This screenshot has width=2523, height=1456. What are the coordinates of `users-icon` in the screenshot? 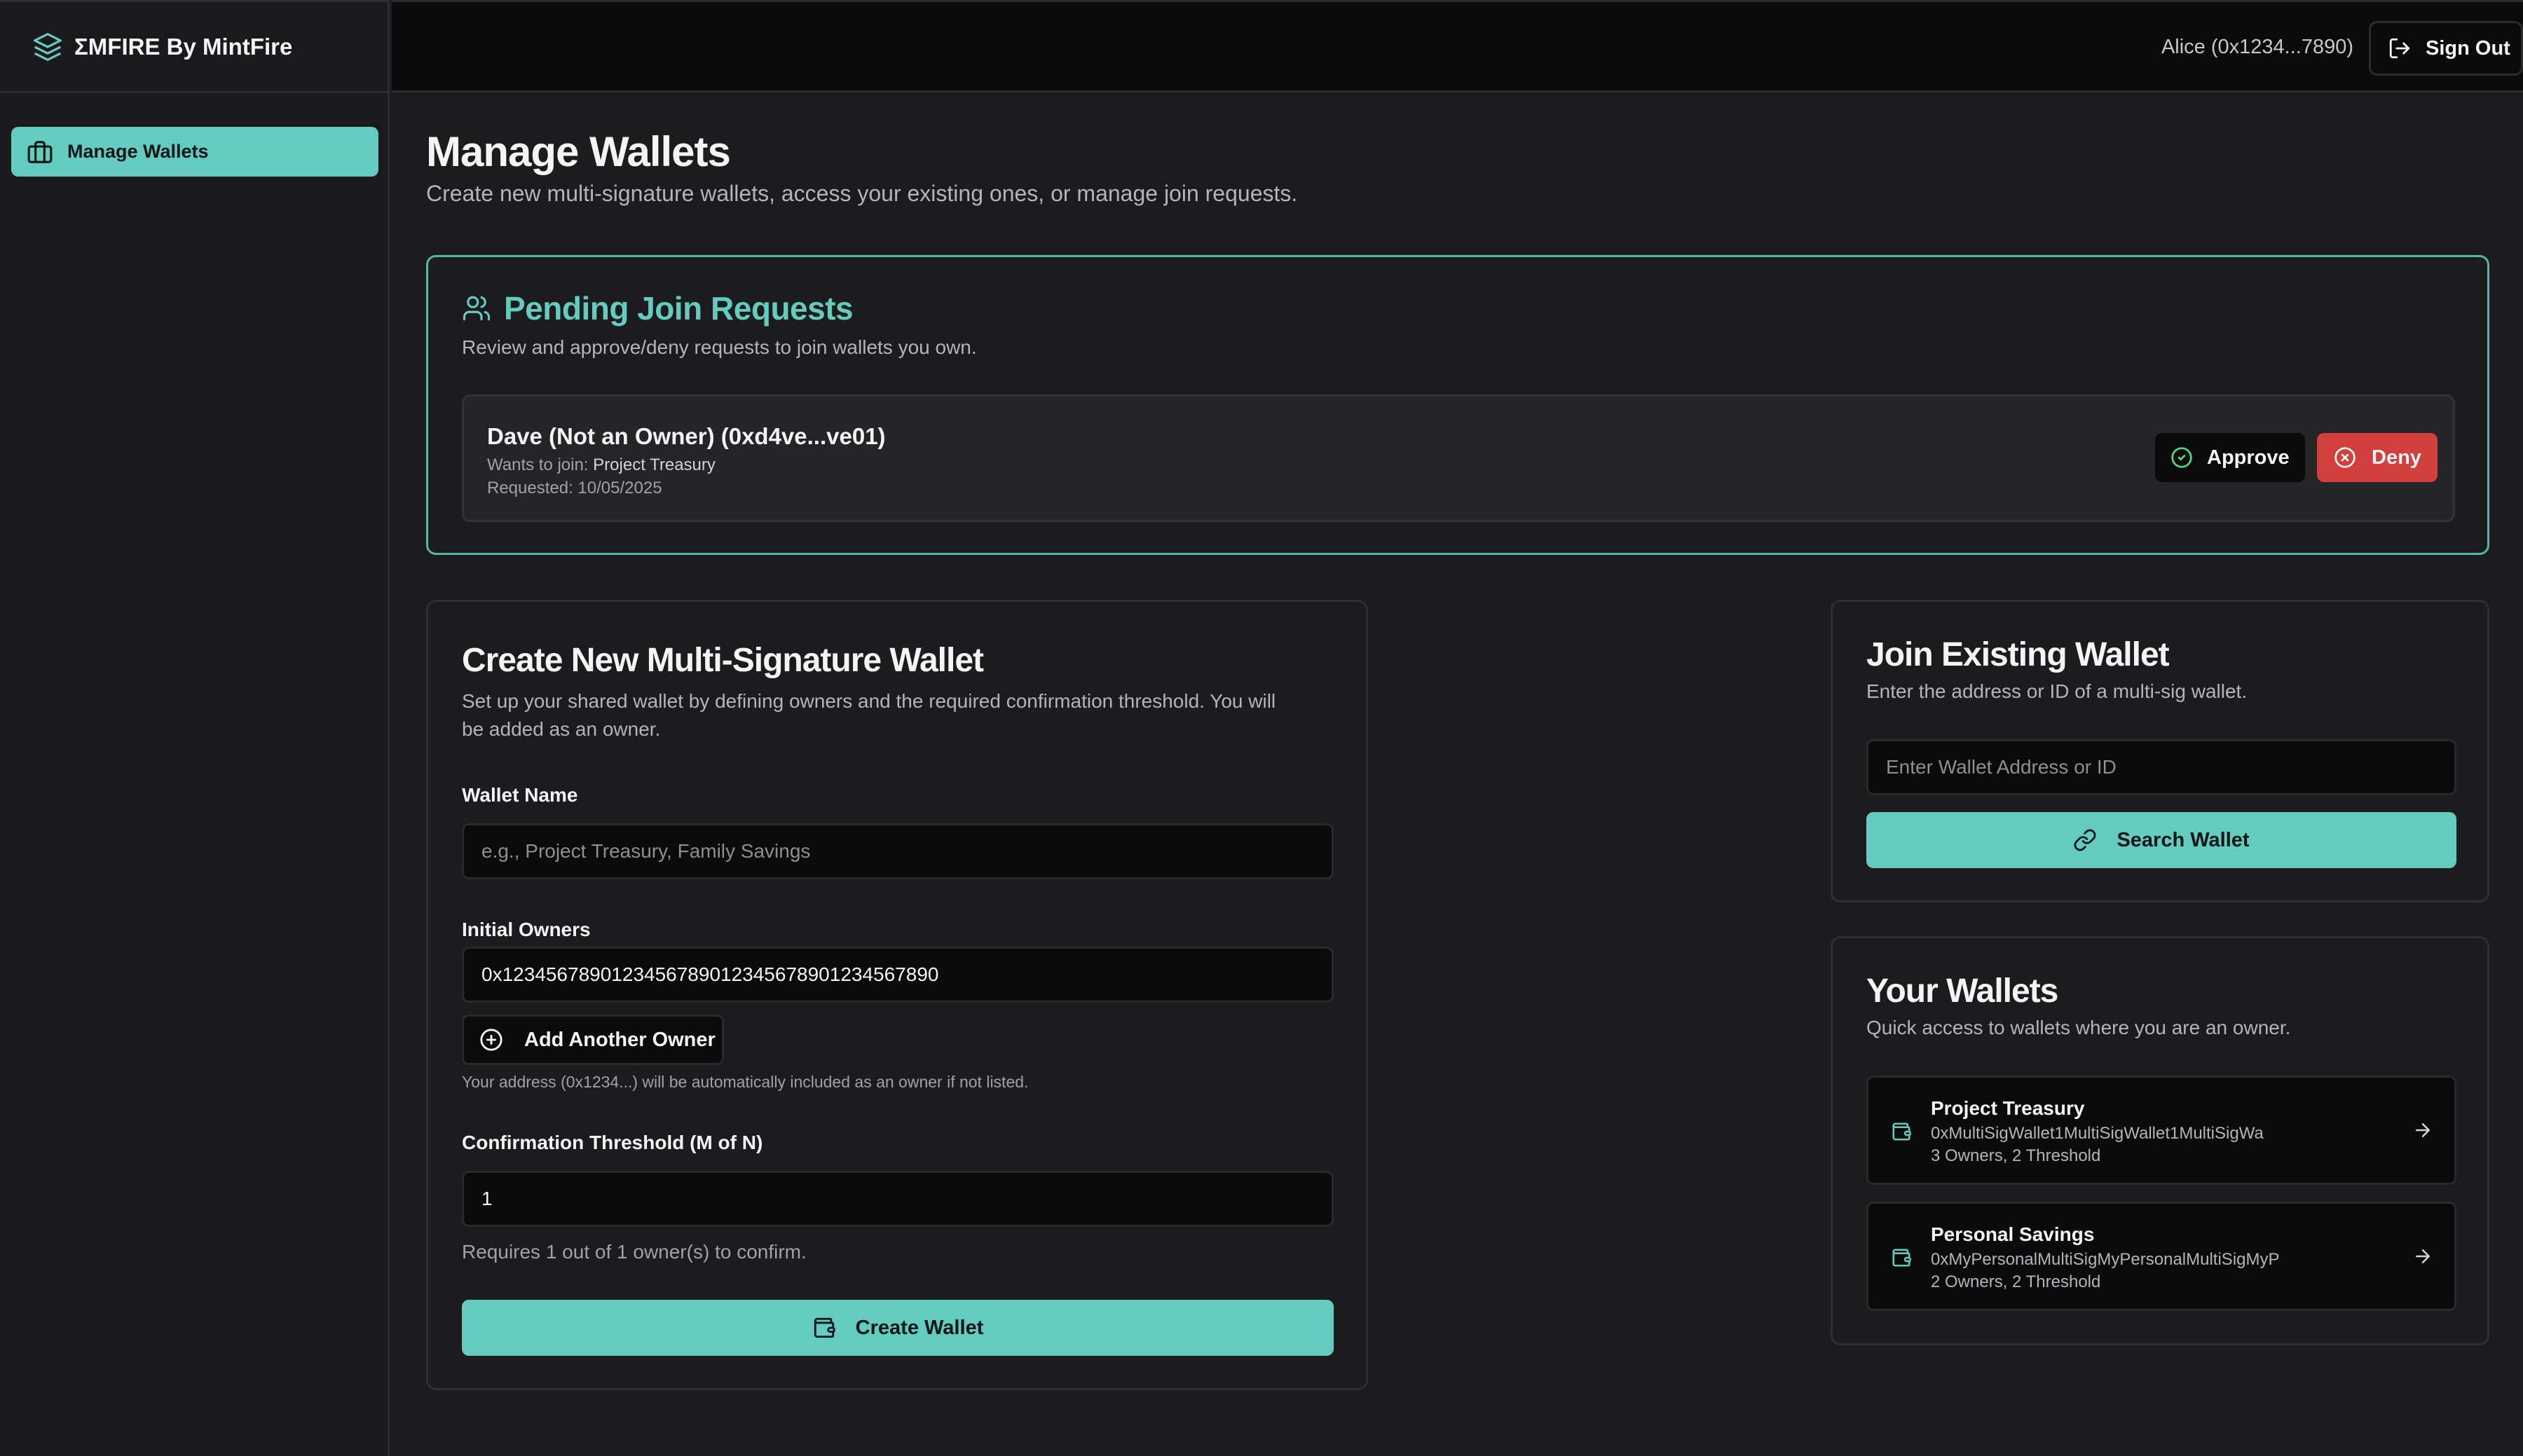 It's located at (476, 308).